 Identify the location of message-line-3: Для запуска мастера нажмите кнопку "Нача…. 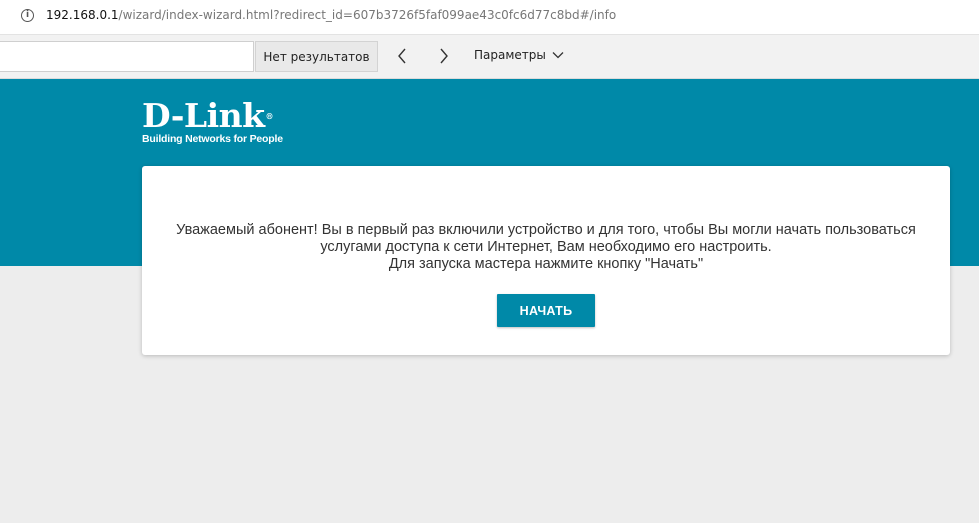
(546, 264).